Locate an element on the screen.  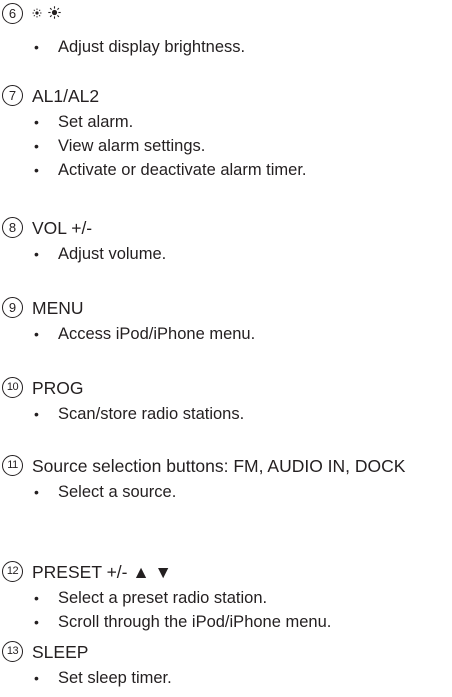
control-title: AL1/AL2 is located at coordinates (66, 96).